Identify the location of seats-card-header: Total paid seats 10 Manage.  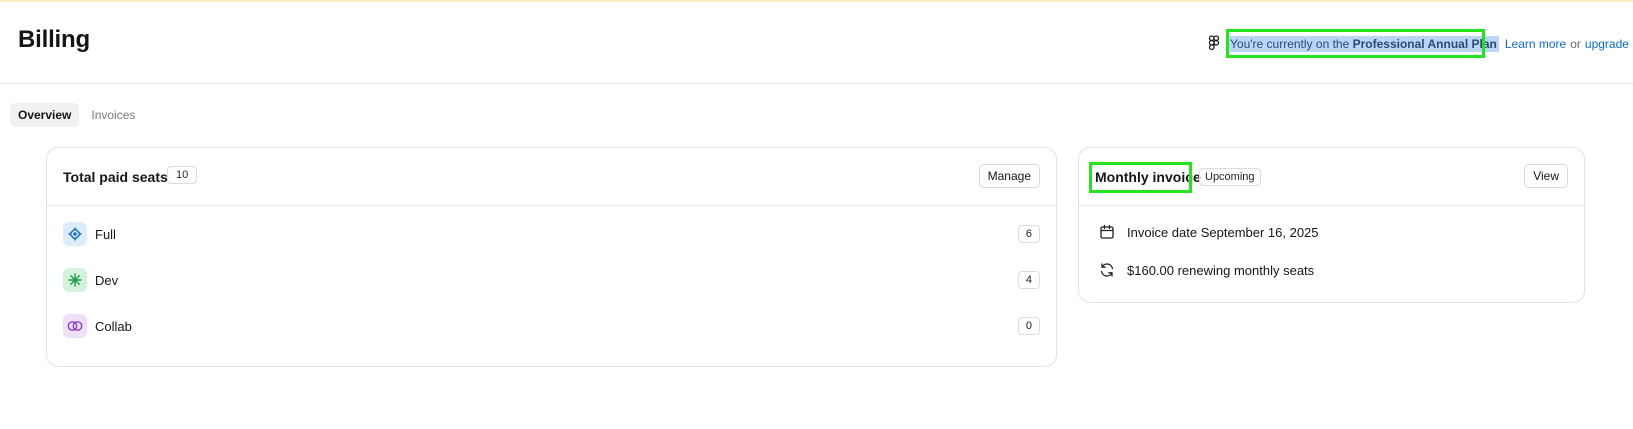
(551, 177).